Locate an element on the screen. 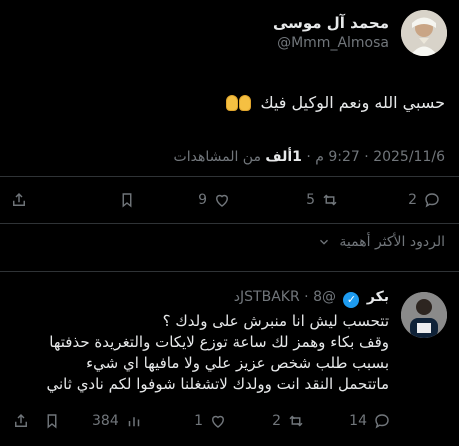 The width and height of the screenshot is (459, 446). retweet-button: 5 is located at coordinates (322, 200).